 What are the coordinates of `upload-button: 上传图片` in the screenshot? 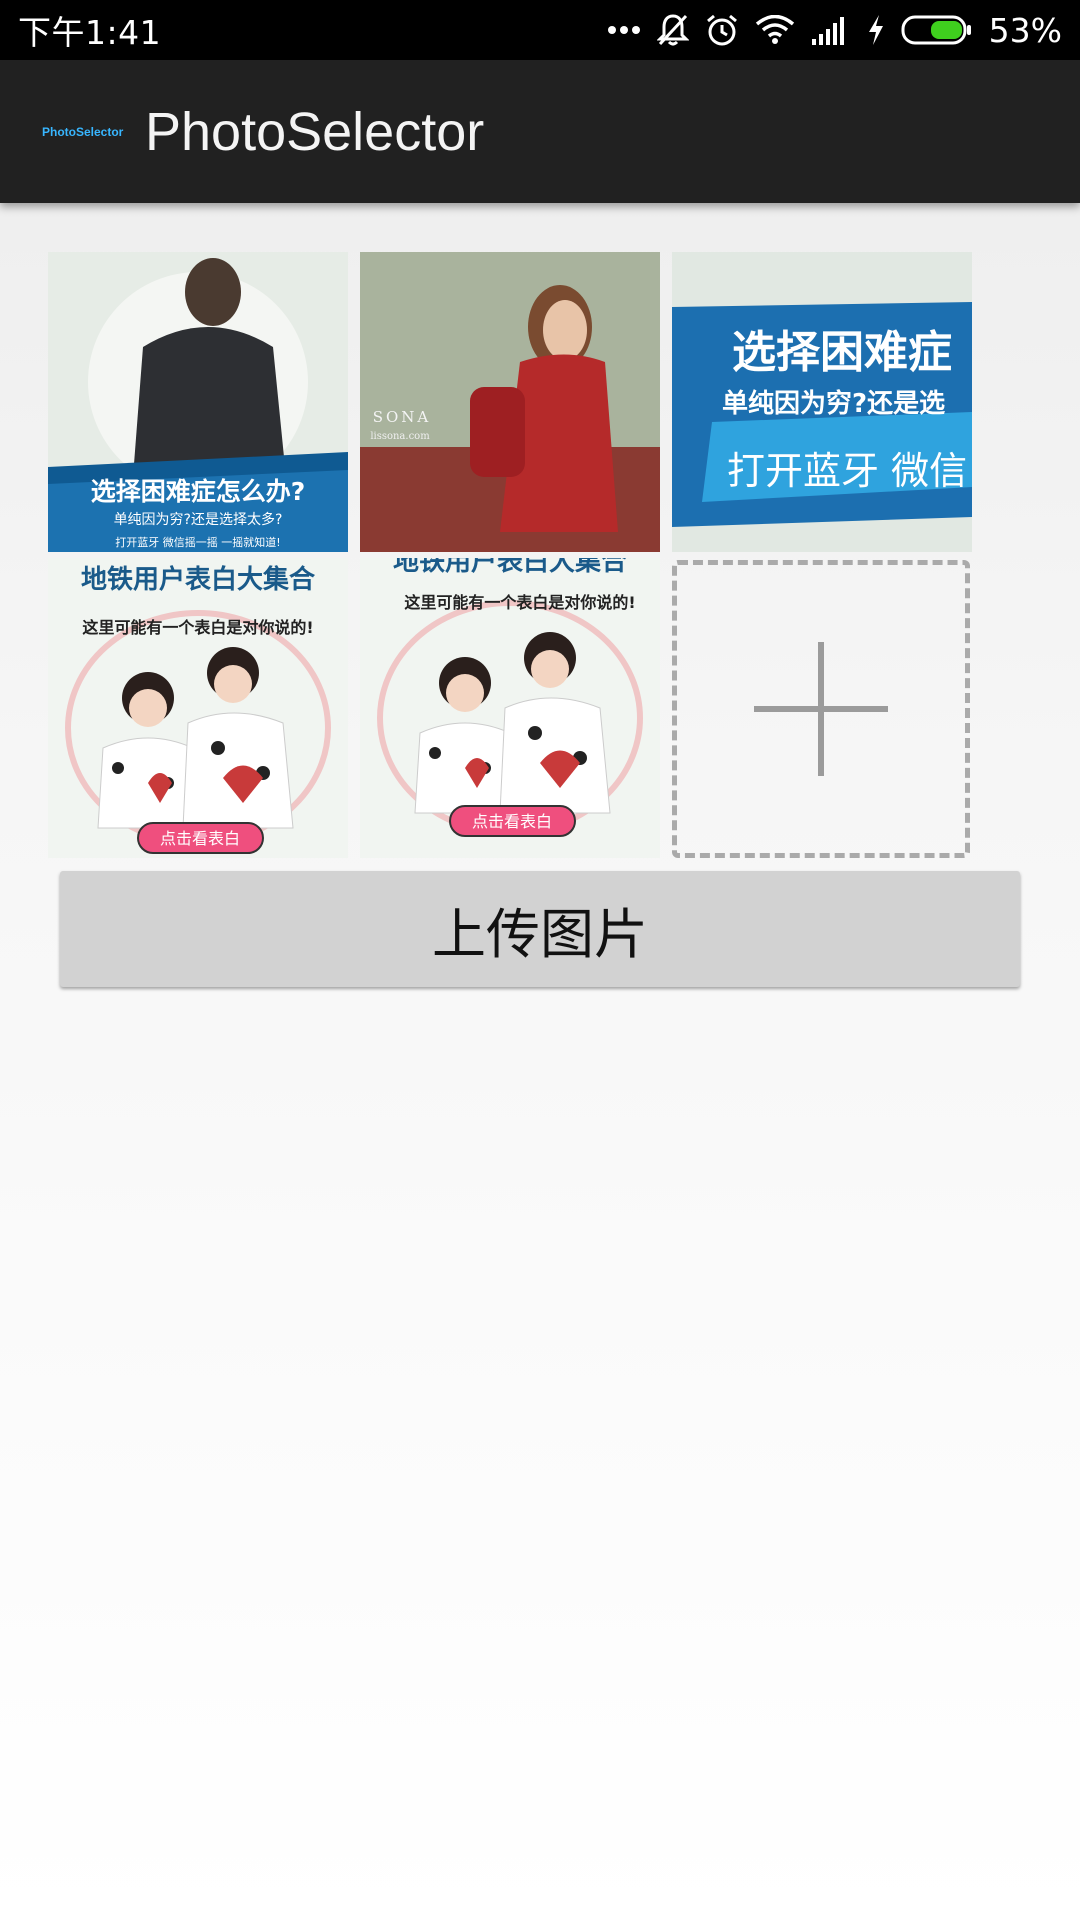 It's located at (540, 929).